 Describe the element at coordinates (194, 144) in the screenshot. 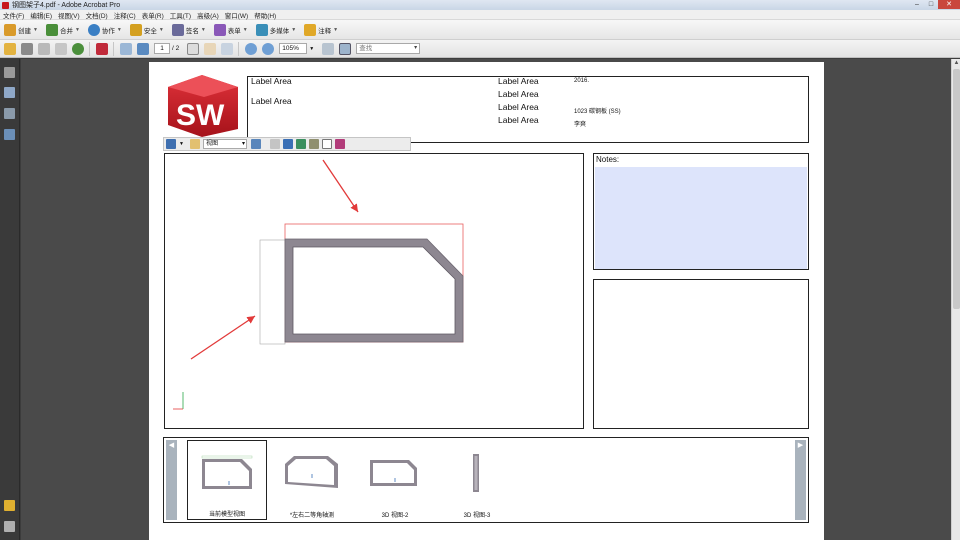

I see `home-view-icon` at that location.